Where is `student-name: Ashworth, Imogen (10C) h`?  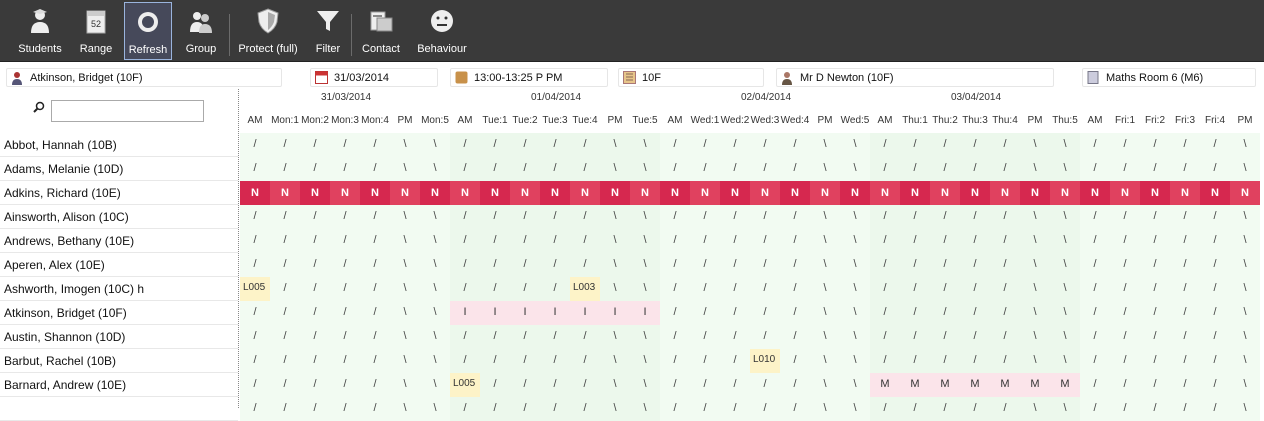 student-name: Ashworth, Imogen (10C) h is located at coordinates (119, 289).